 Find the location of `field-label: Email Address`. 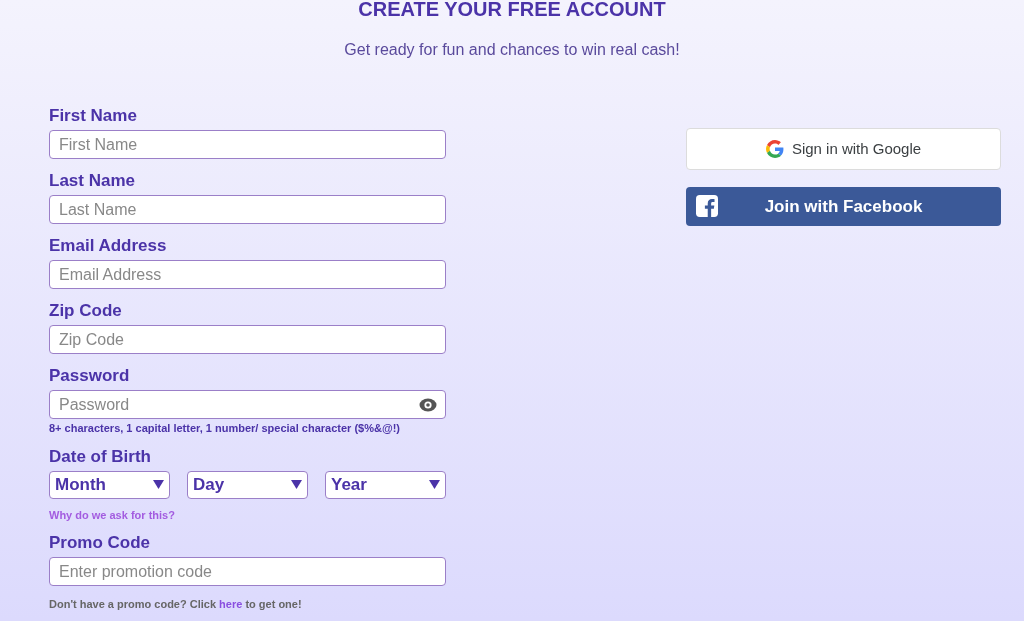

field-label: Email Address is located at coordinates (108, 246).